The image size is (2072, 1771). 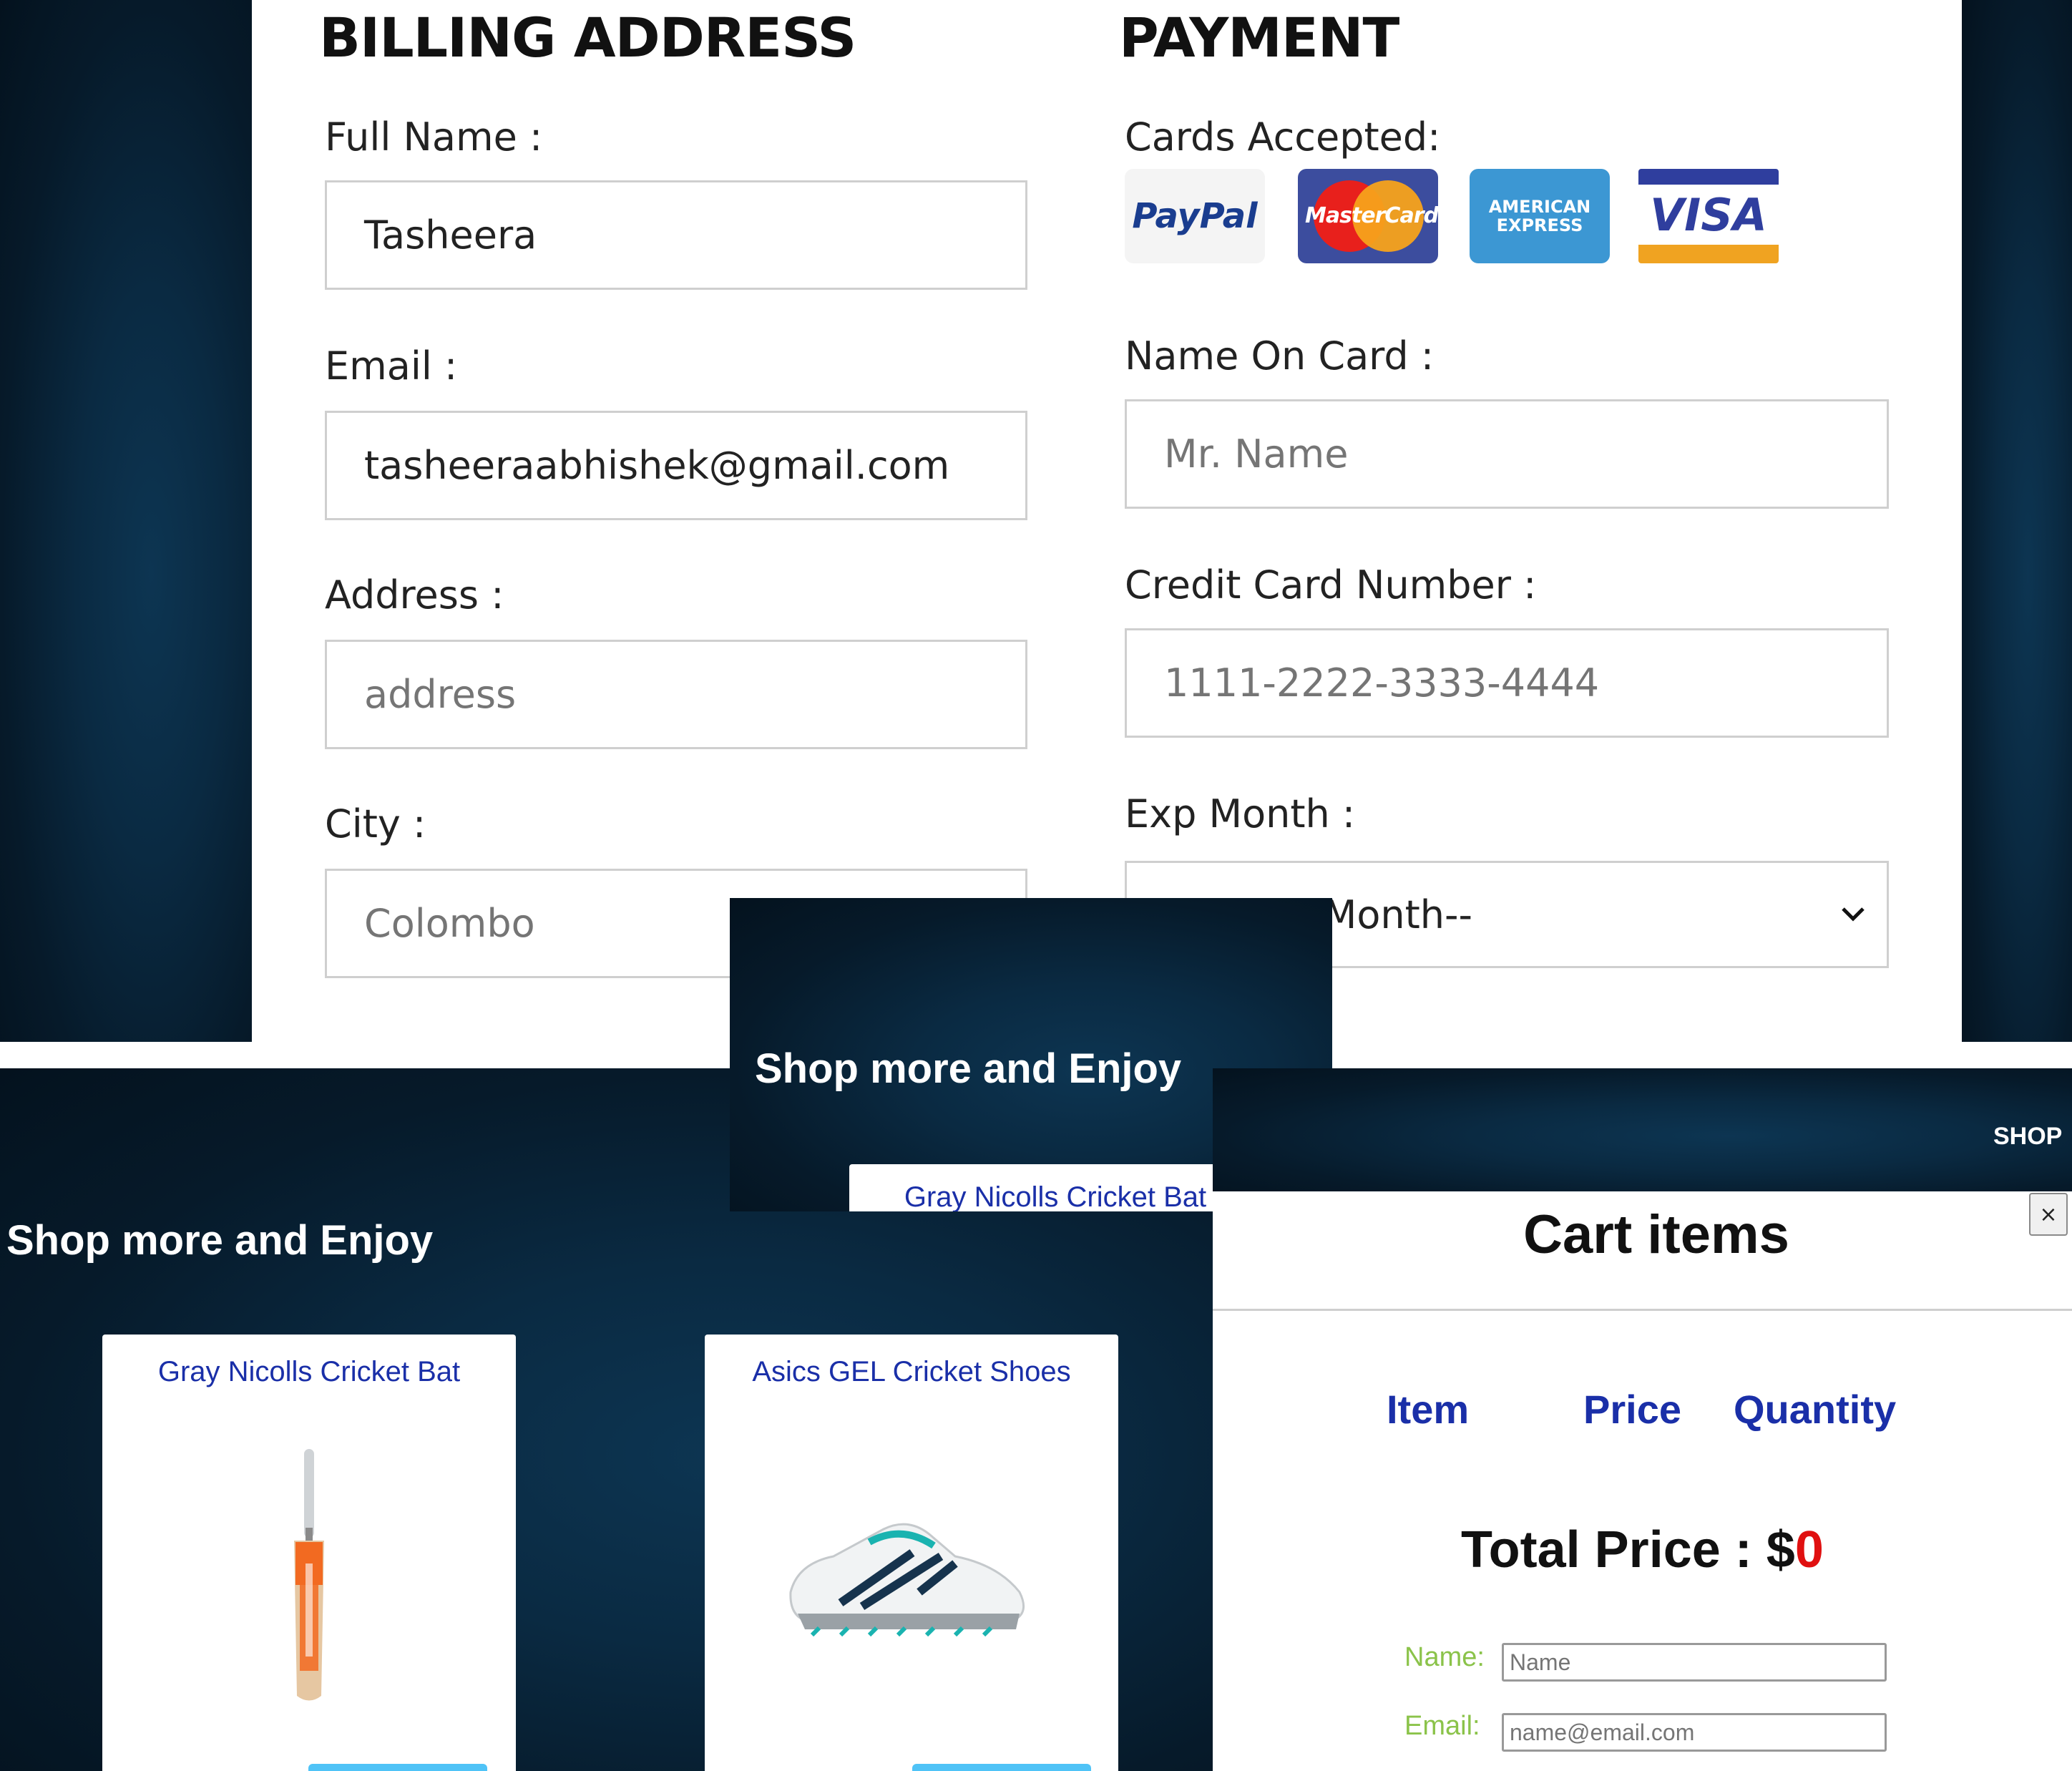 What do you see at coordinates (126, 521) in the screenshot?
I see `page-background-left` at bounding box center [126, 521].